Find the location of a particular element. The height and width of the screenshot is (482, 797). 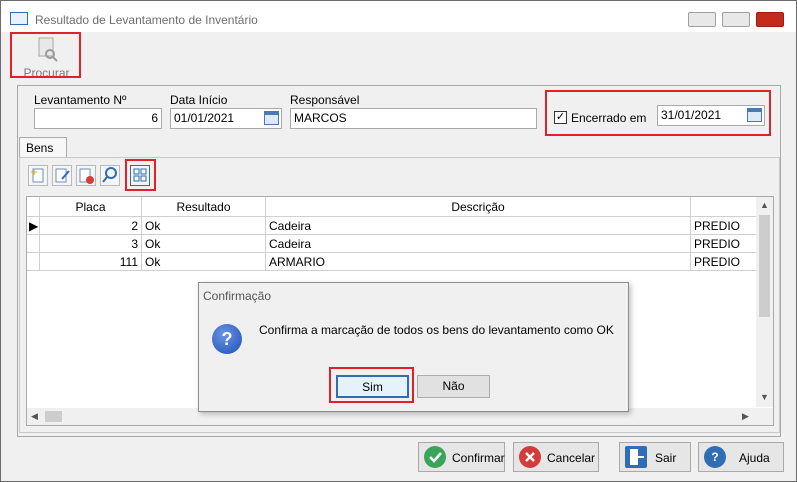

sair-label: Sair is located at coordinates (666, 458).